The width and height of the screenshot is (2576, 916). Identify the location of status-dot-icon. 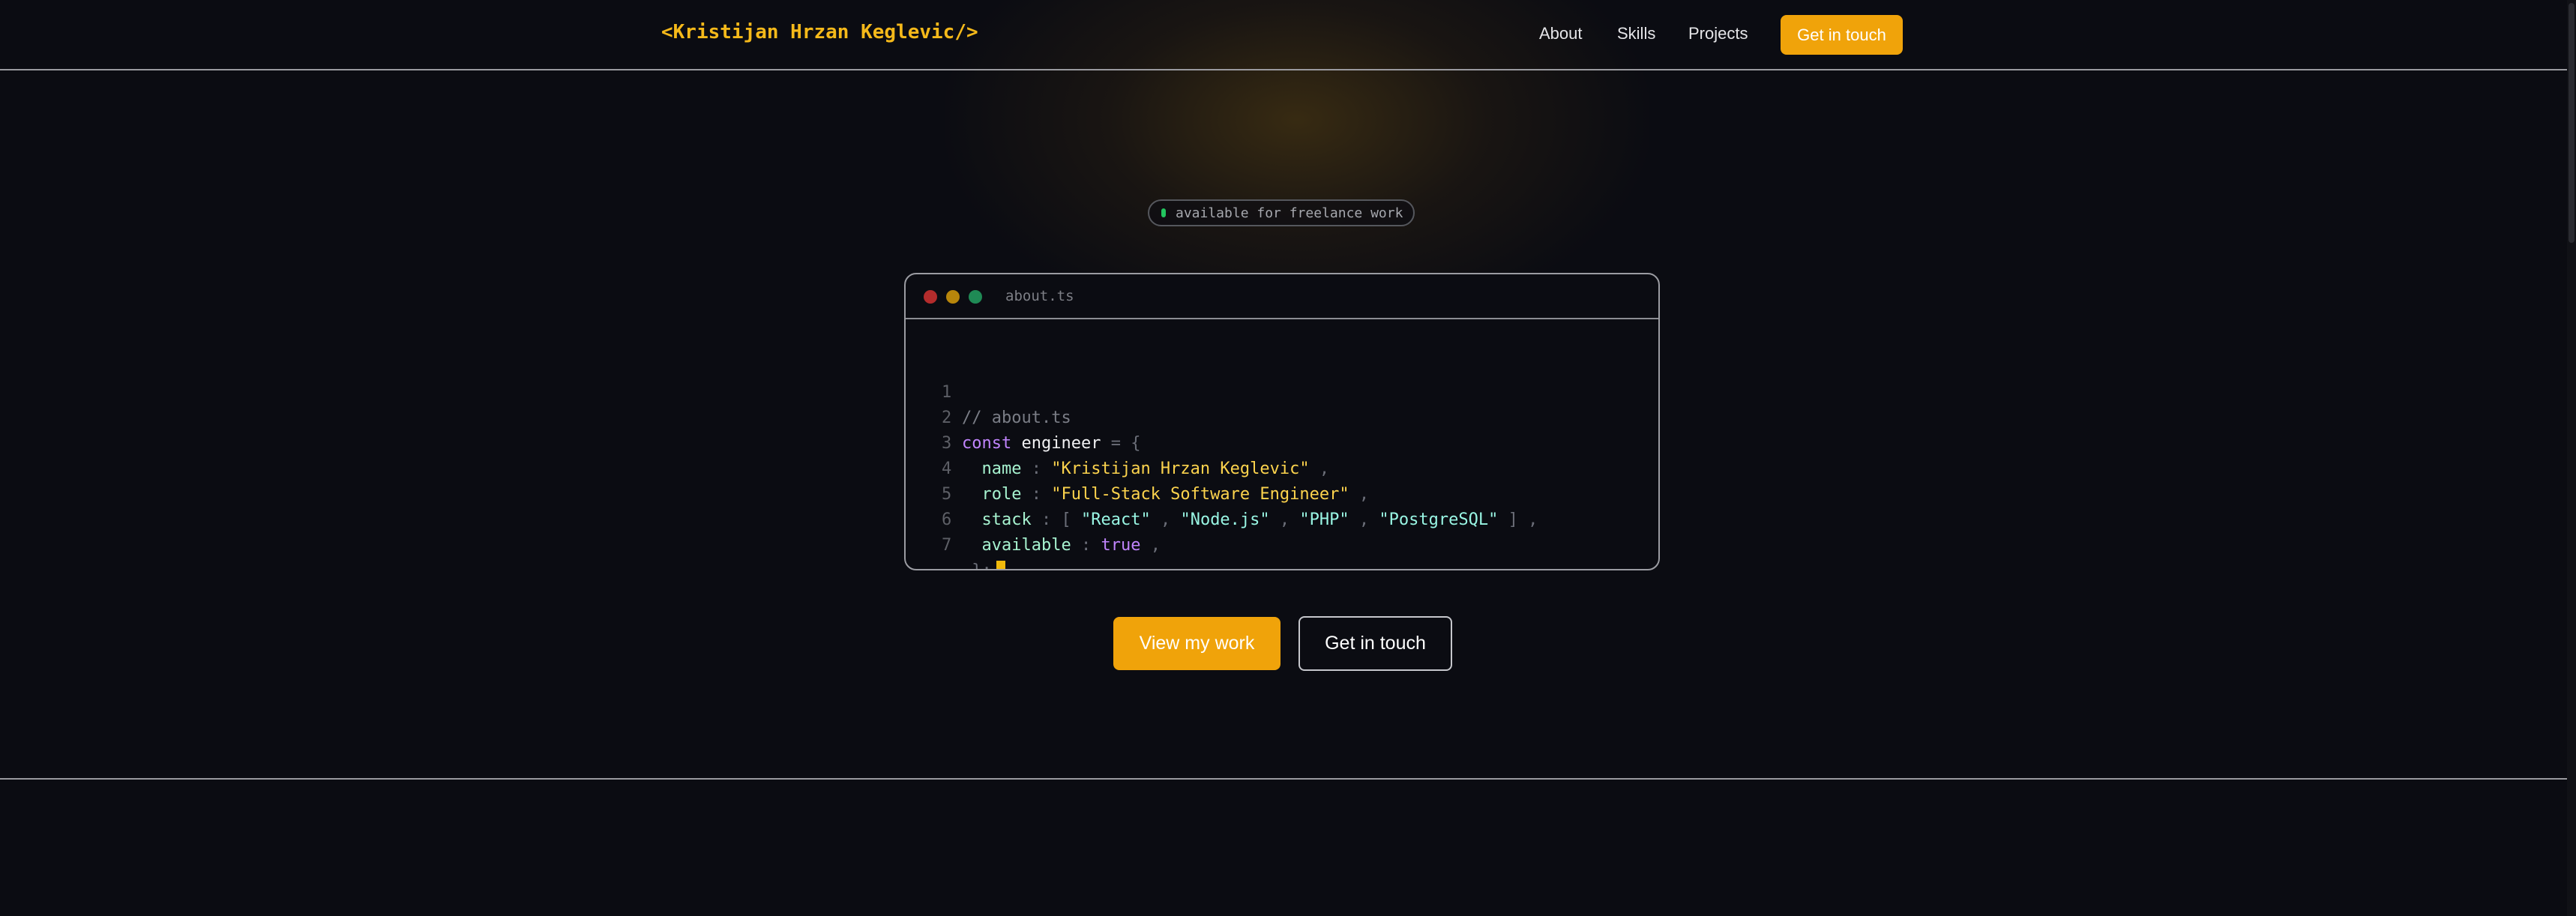
(1163, 212).